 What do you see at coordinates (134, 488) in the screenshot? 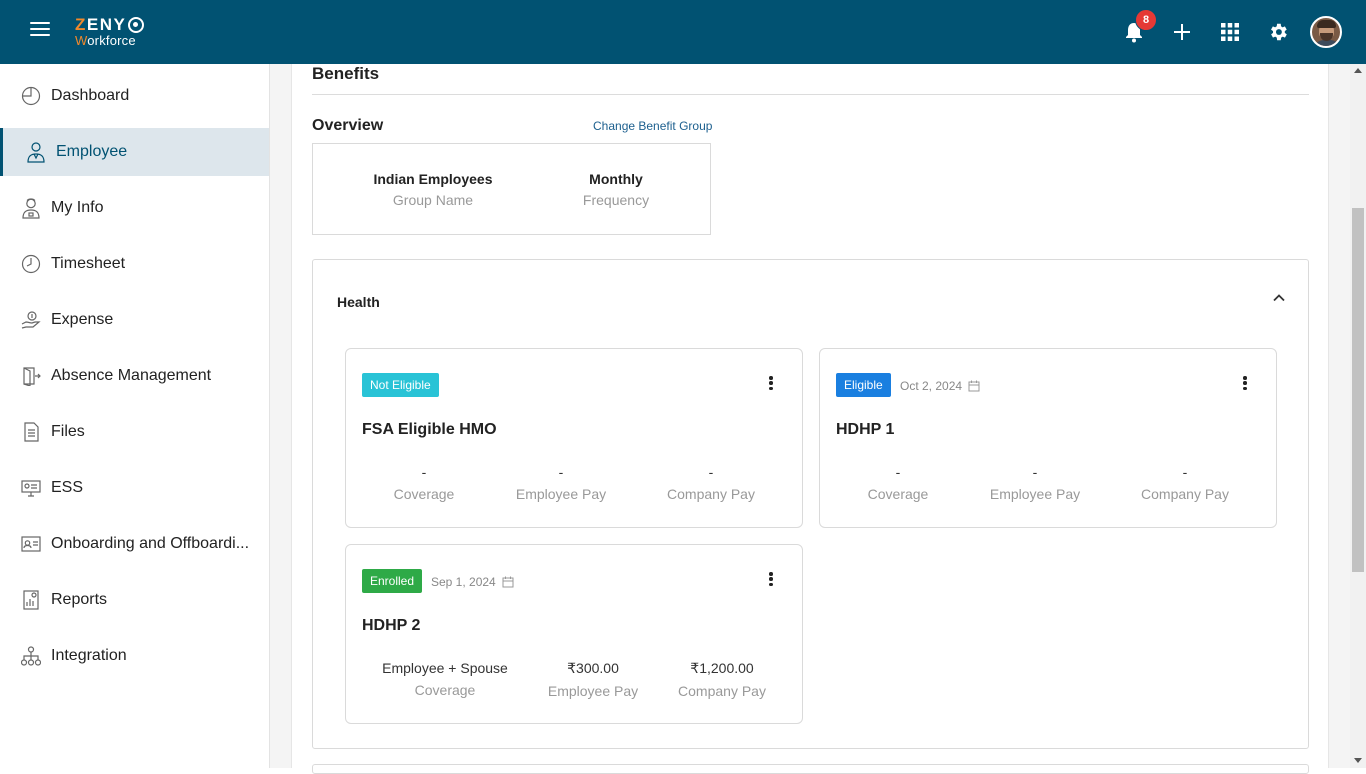
I see `sidebar-item-ess: ESS` at bounding box center [134, 488].